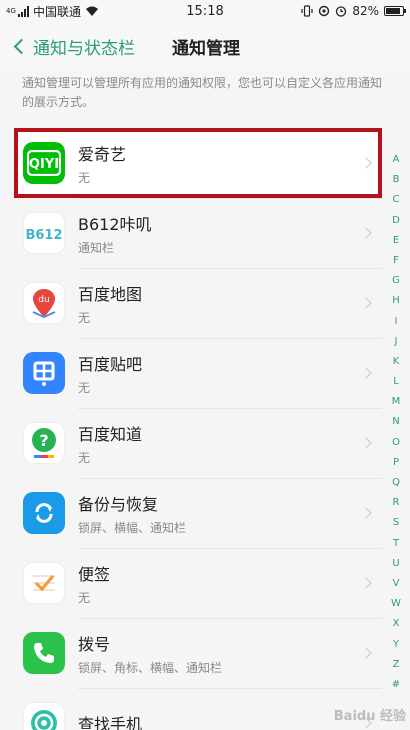 The height and width of the screenshot is (730, 410). What do you see at coordinates (94, 644) in the screenshot?
I see `app-name: 拨号` at bounding box center [94, 644].